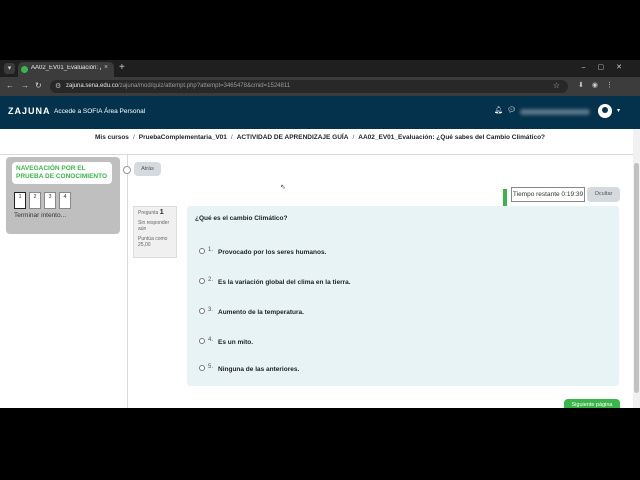  Describe the element at coordinates (592, 403) in the screenshot. I see `next-page-button: Siguiente página` at that location.